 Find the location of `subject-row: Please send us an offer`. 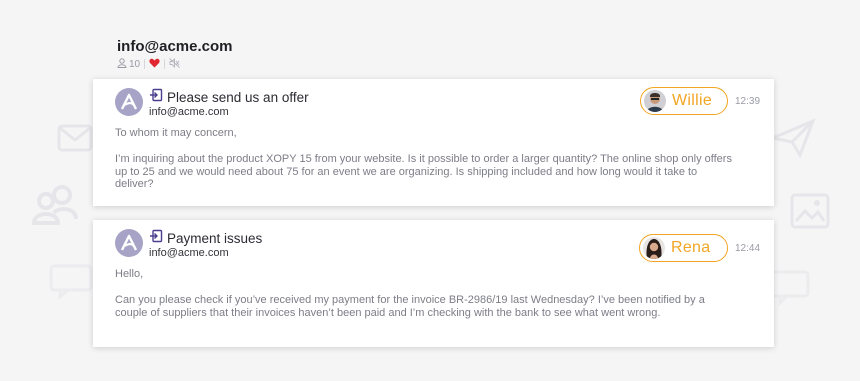

subject-row: Please send us an offer is located at coordinates (229, 97).